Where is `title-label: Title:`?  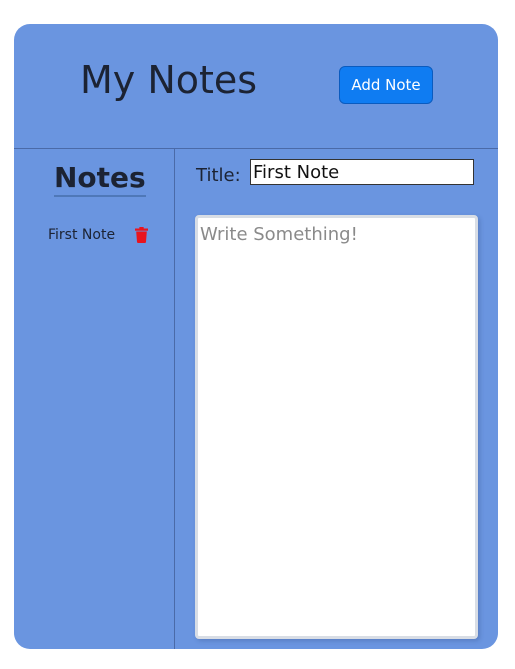 title-label: Title: is located at coordinates (218, 175).